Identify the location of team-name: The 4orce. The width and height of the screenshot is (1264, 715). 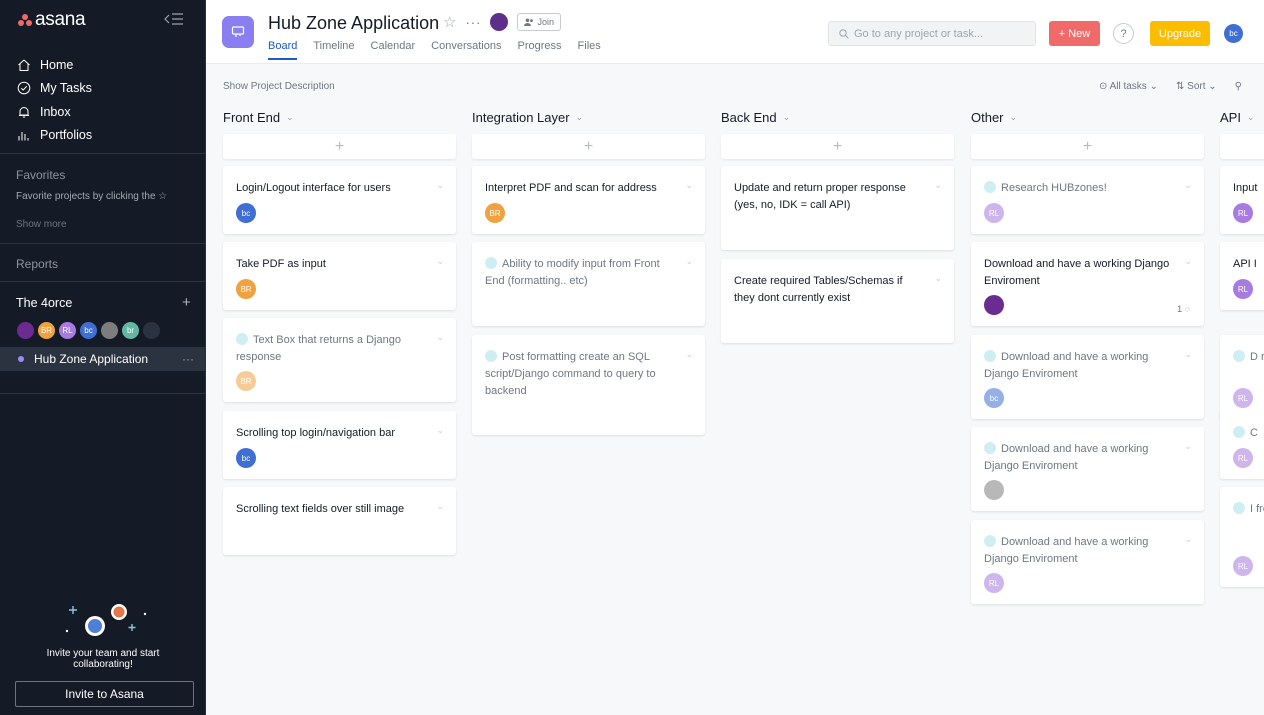
(44, 303).